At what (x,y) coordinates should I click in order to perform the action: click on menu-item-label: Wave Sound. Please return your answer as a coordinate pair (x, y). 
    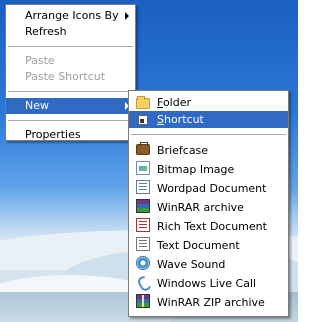
    Looking at the image, I should click on (191, 264).